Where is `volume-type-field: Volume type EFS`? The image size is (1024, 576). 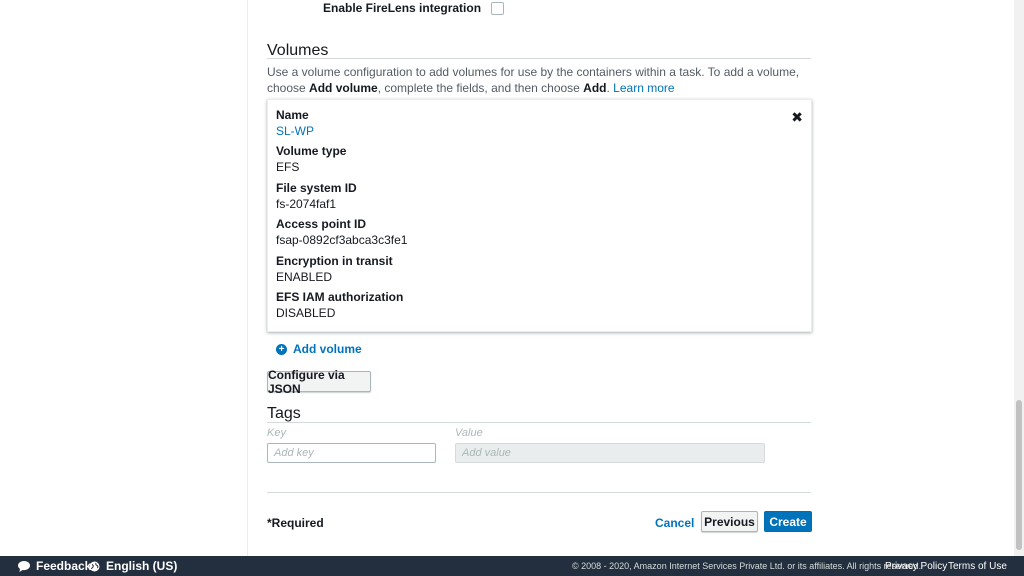
volume-type-field: Volume type EFS is located at coordinates (311, 159).